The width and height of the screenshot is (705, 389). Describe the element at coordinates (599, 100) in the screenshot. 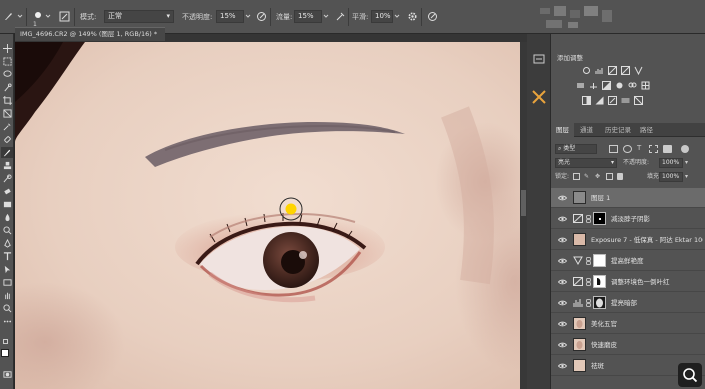

I see `posterize-icon` at that location.